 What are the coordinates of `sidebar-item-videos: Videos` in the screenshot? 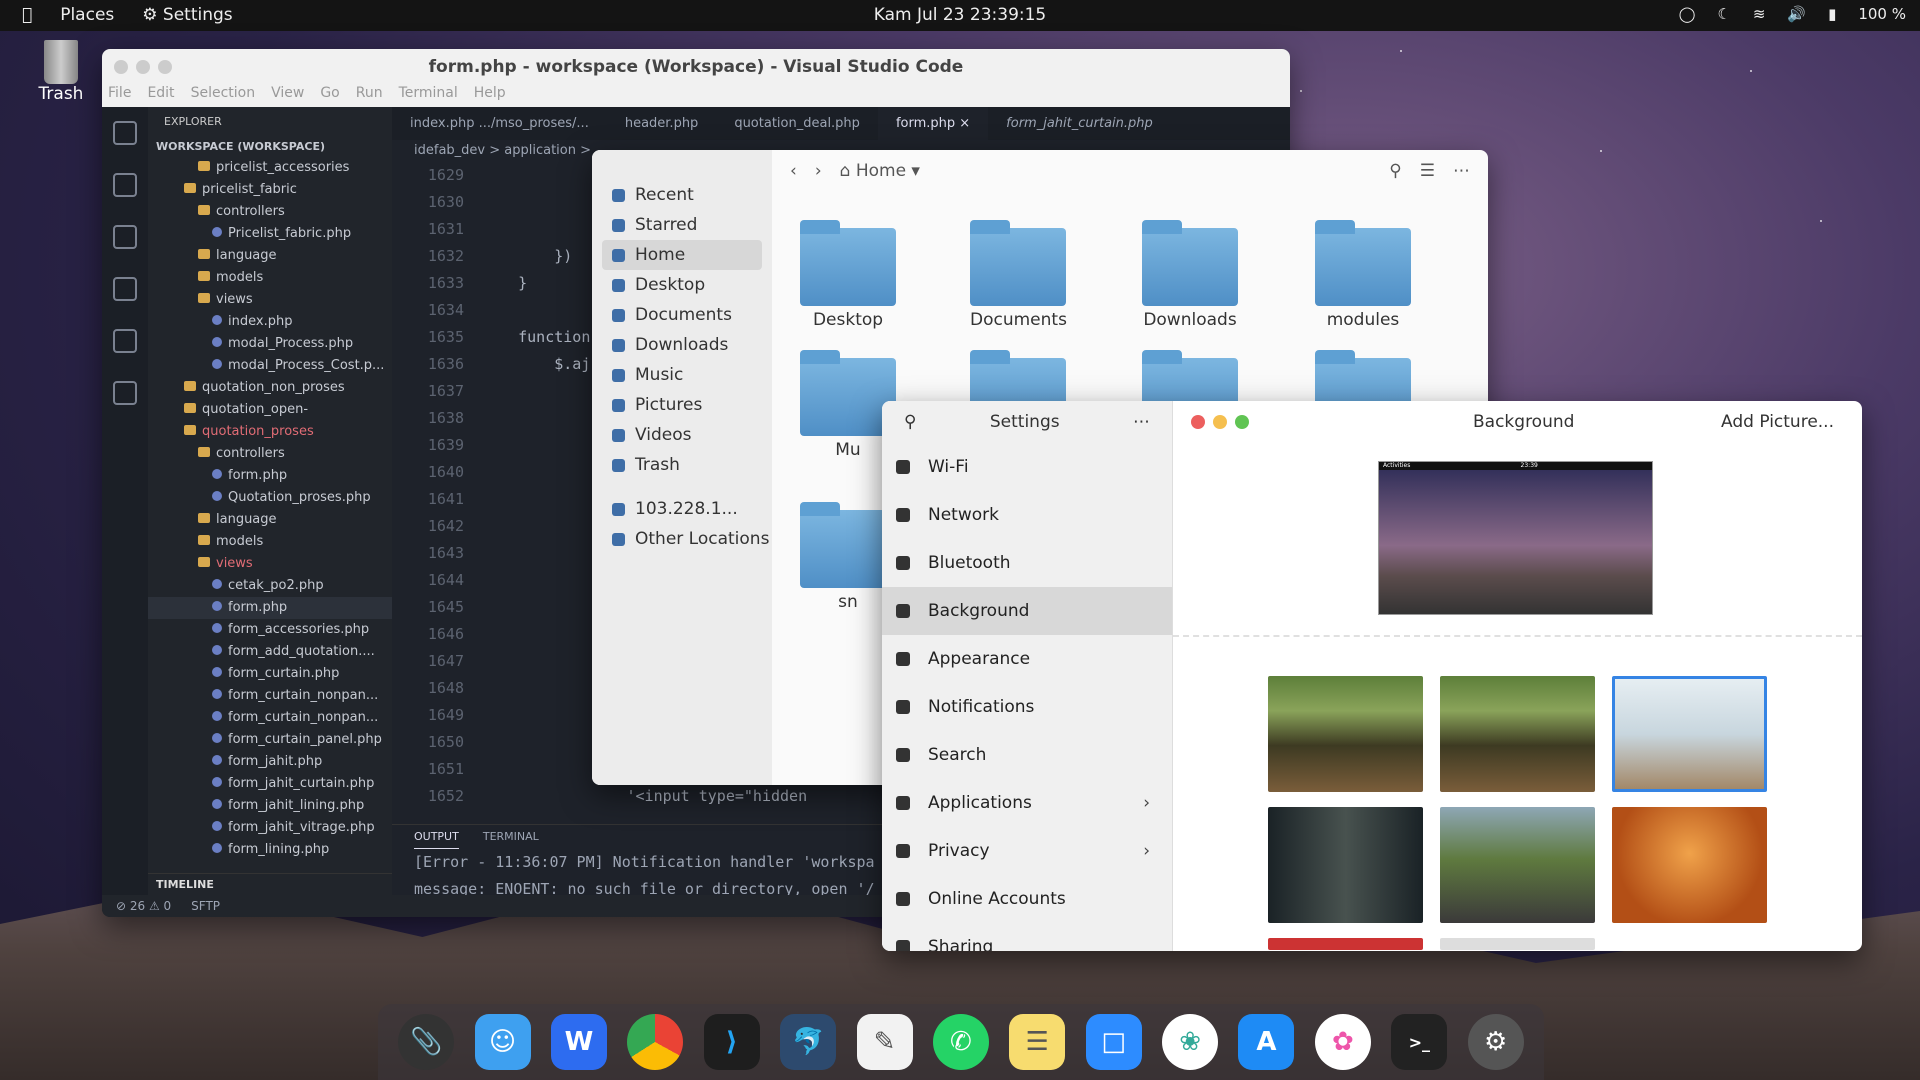 It's located at (682, 435).